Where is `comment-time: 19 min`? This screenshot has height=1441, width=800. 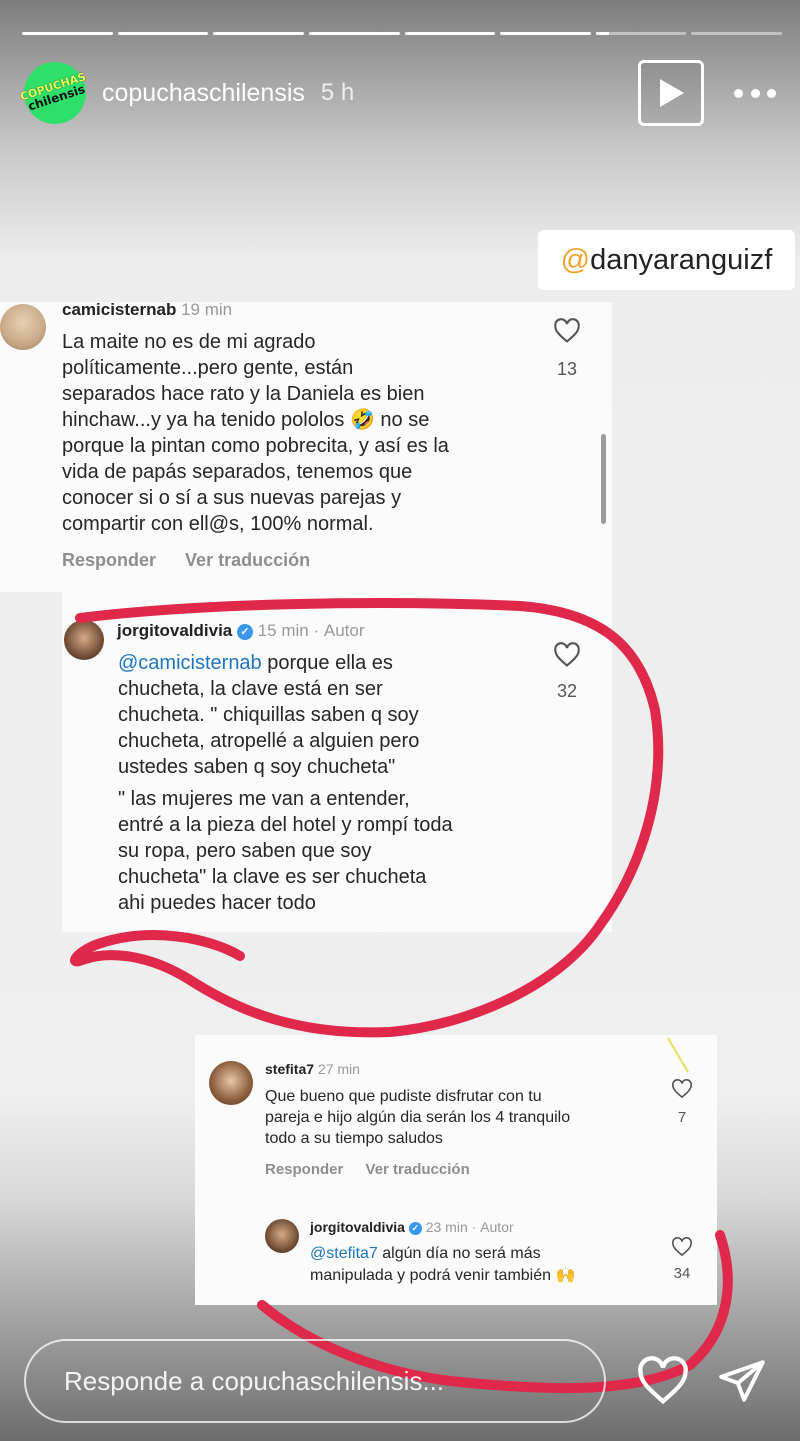 comment-time: 19 min is located at coordinates (207, 309).